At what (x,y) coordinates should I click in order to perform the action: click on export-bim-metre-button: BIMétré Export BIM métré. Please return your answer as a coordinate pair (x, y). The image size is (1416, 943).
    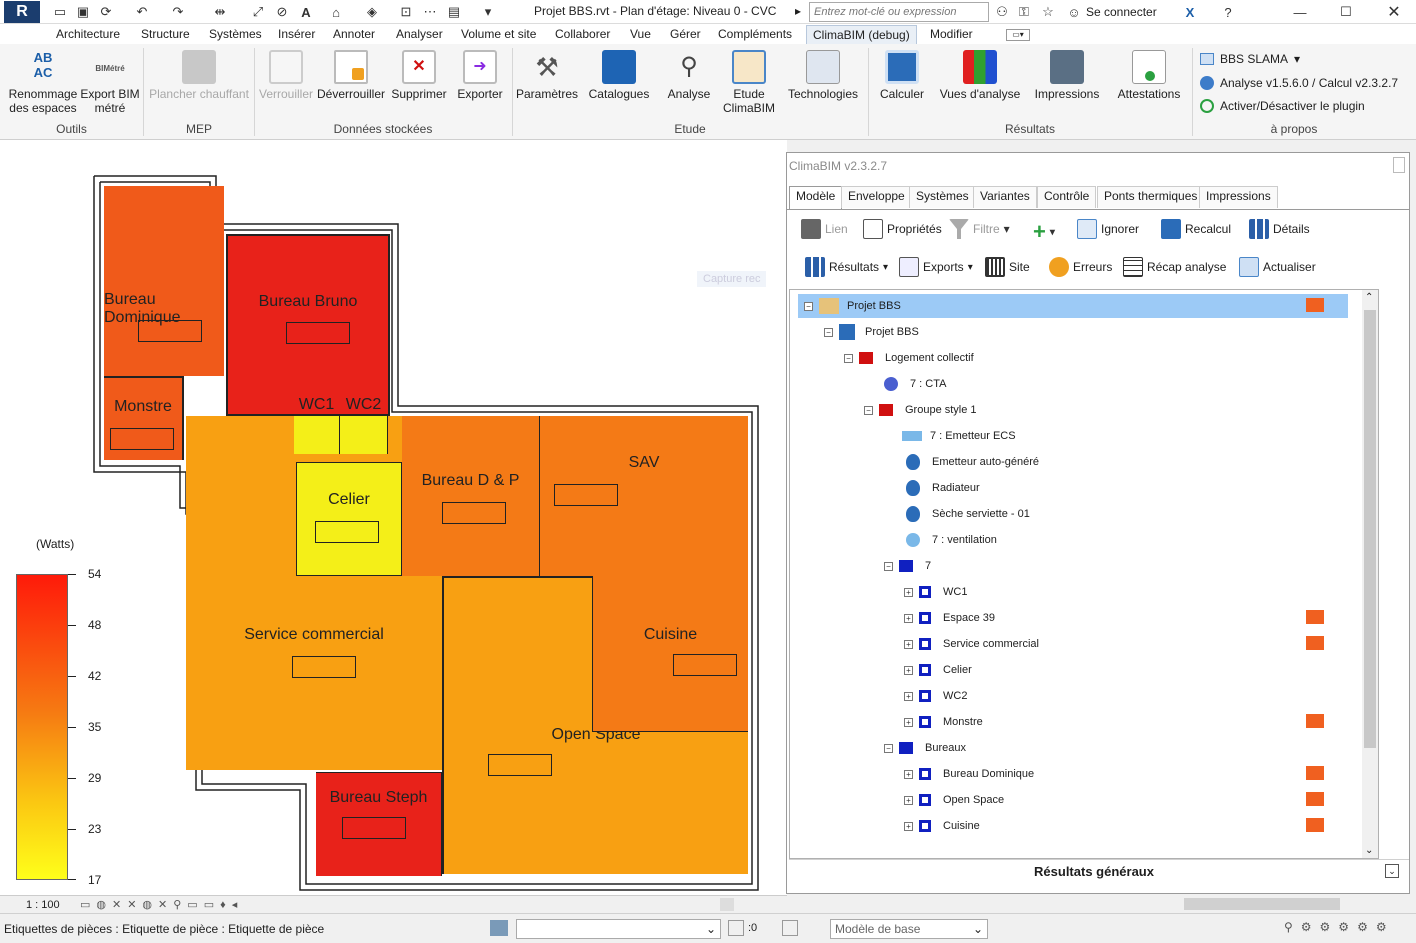
    Looking at the image, I should click on (110, 82).